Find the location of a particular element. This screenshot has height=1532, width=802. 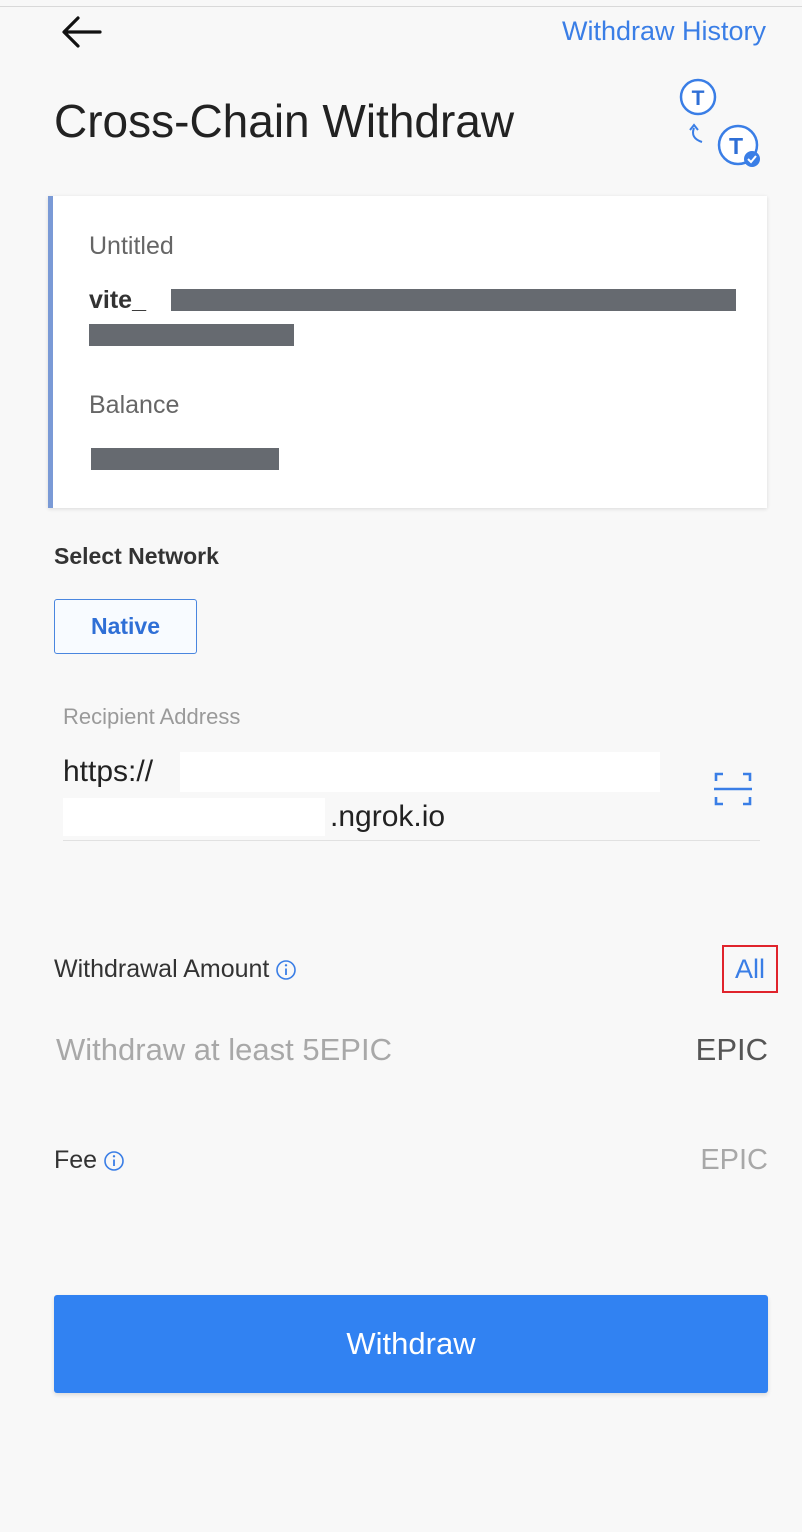

withdraw-button: Withdraw is located at coordinates (411, 1344).